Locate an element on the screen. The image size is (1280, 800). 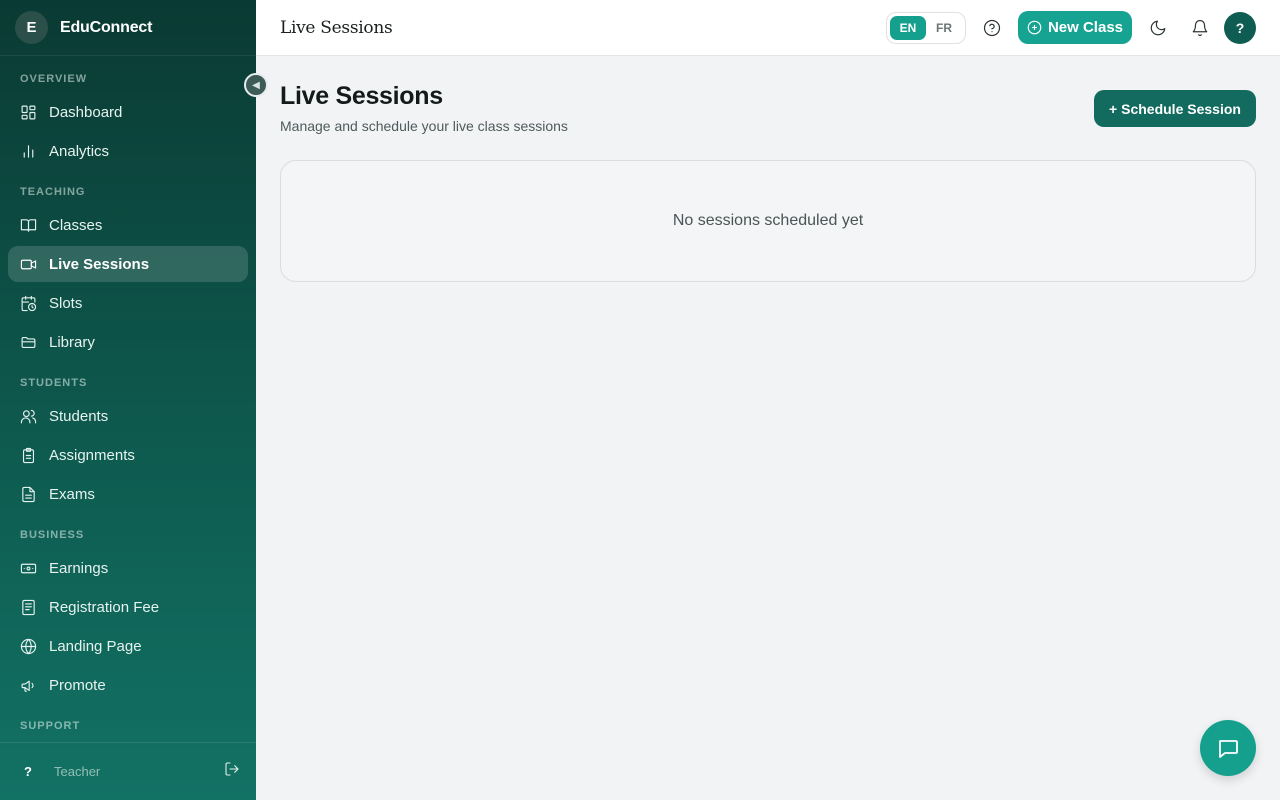
topbar: Live Sessions EN FR New Class ? is located at coordinates (768, 28).